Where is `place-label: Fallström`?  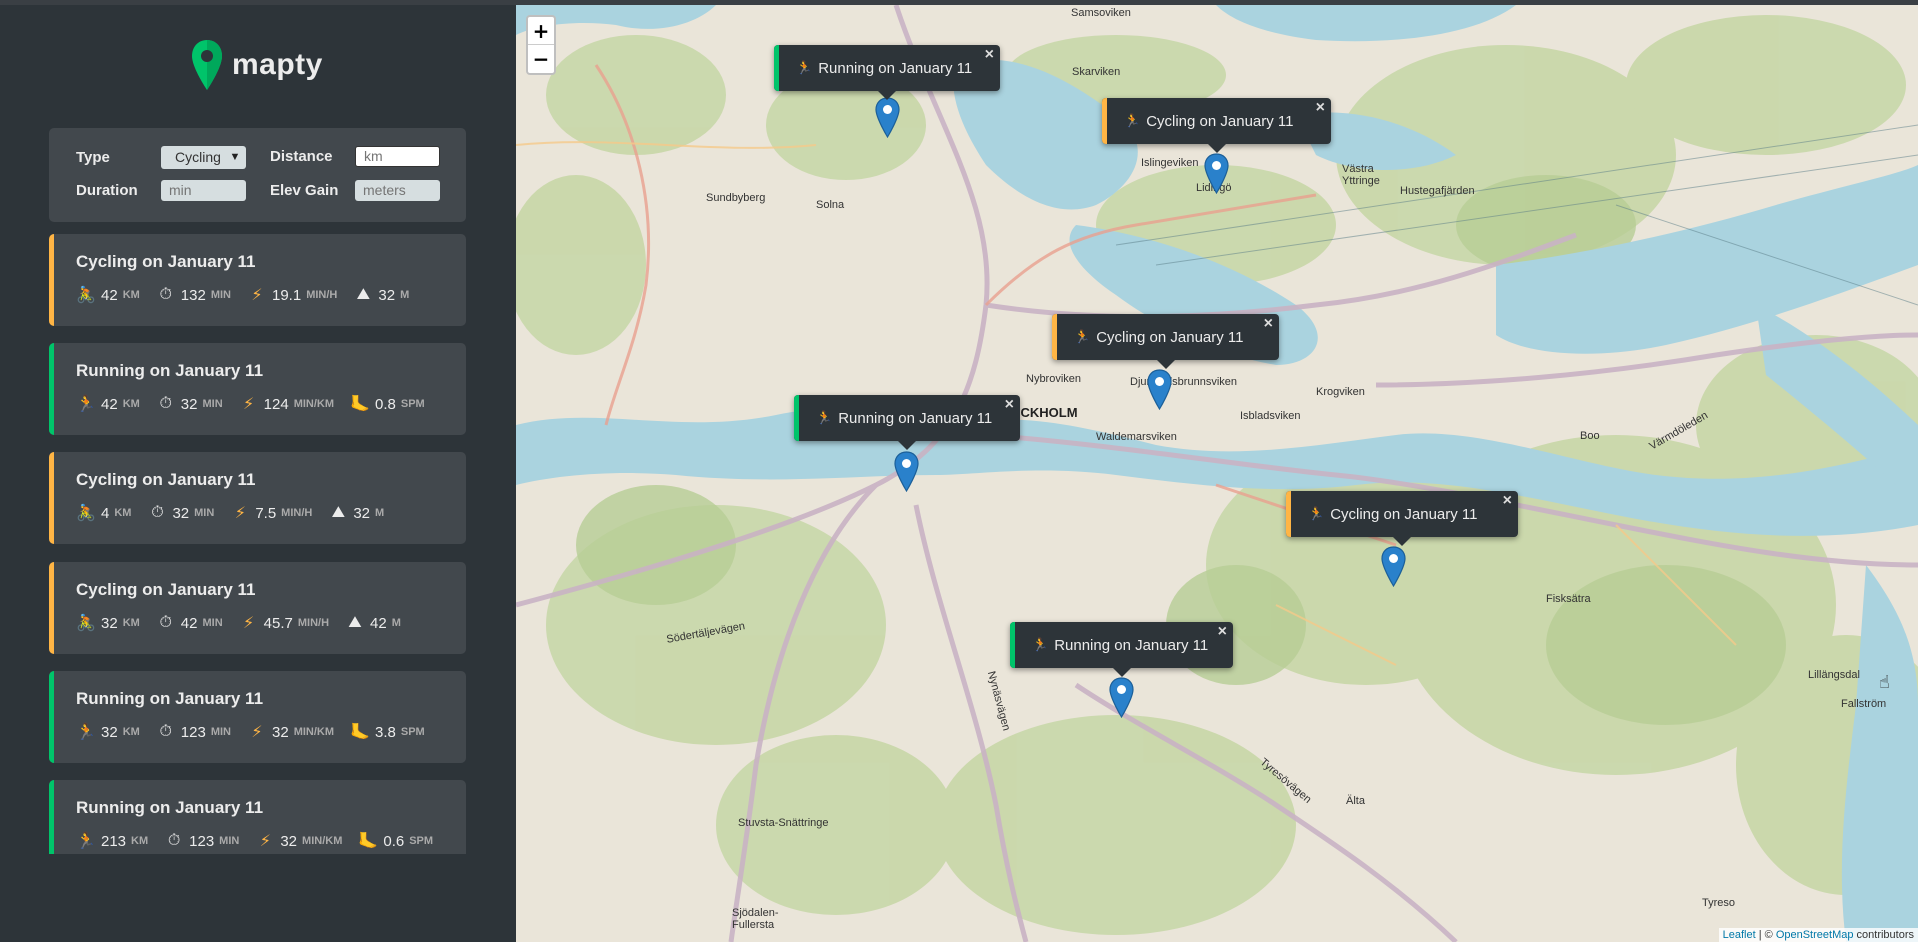 place-label: Fallström is located at coordinates (1864, 704).